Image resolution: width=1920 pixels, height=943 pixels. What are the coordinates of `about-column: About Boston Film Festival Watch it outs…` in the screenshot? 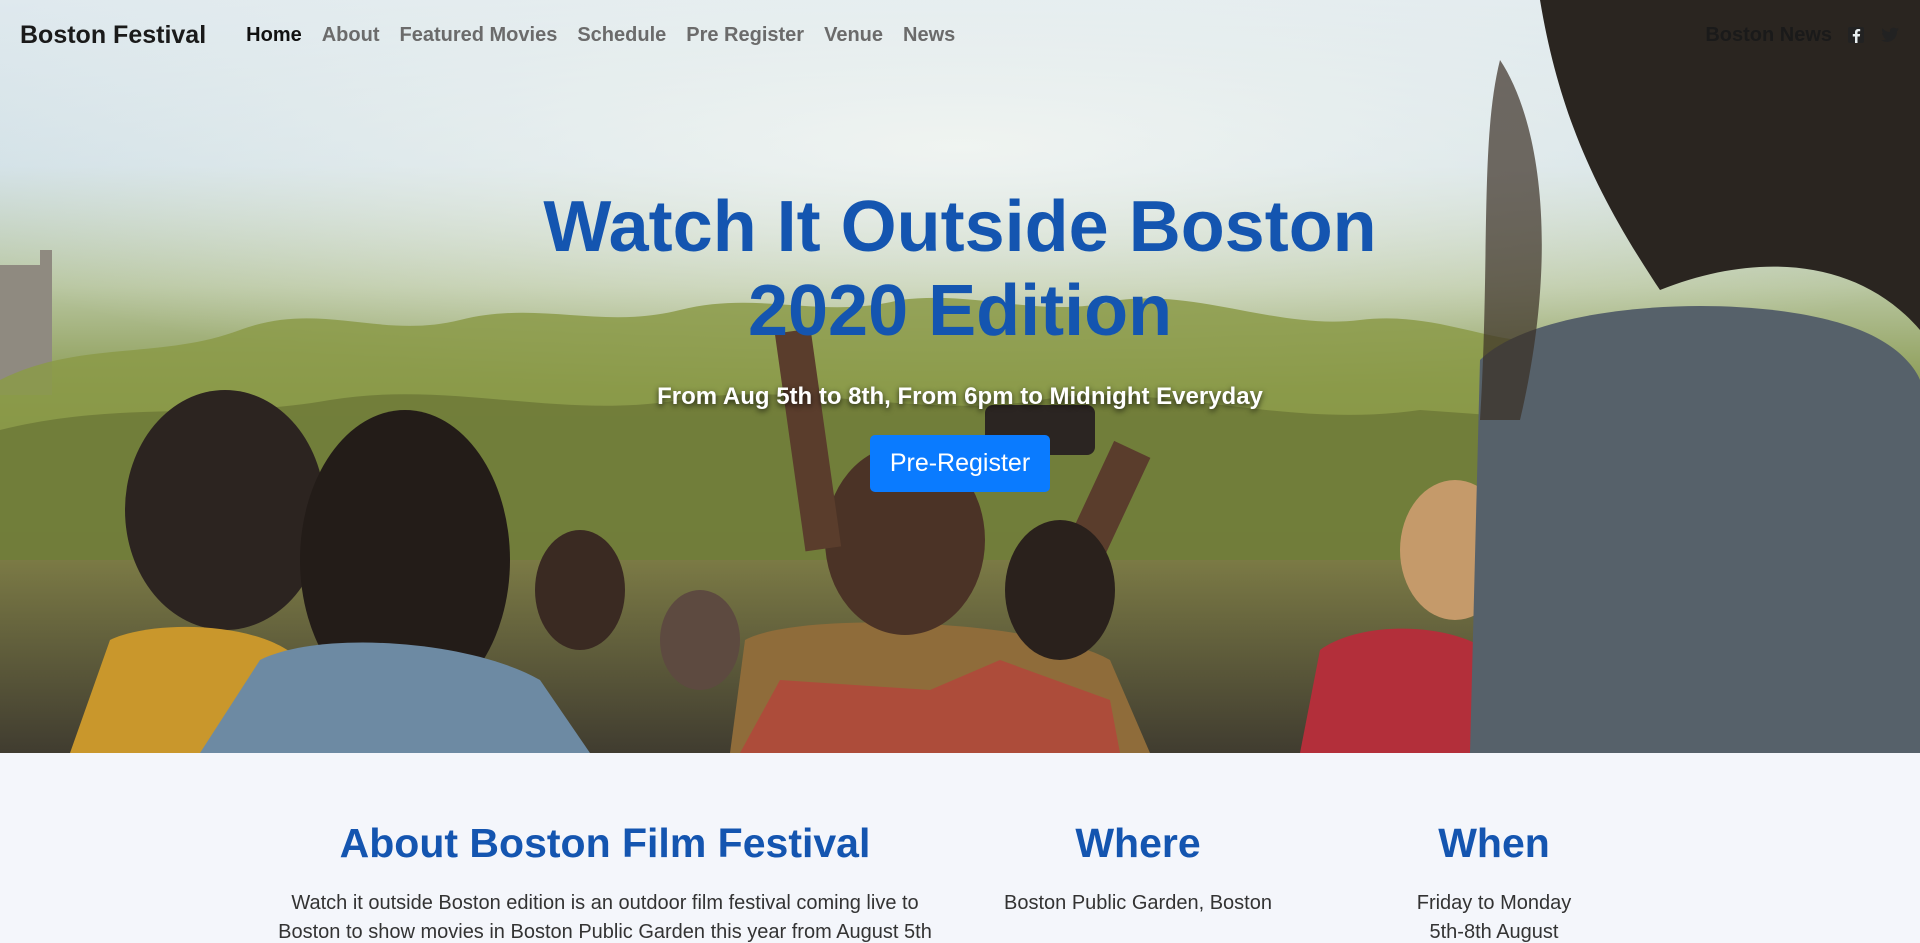 It's located at (605, 848).